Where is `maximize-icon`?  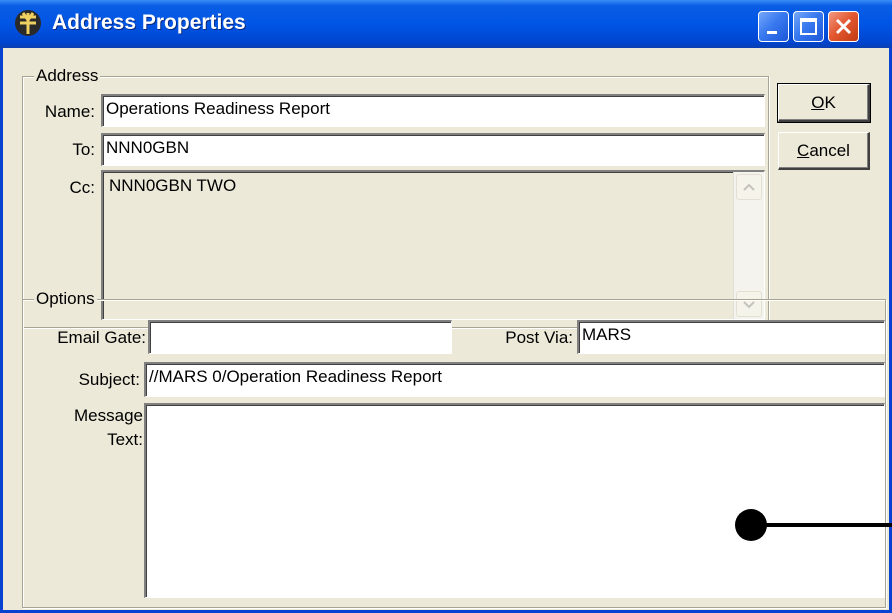 maximize-icon is located at coordinates (808, 26).